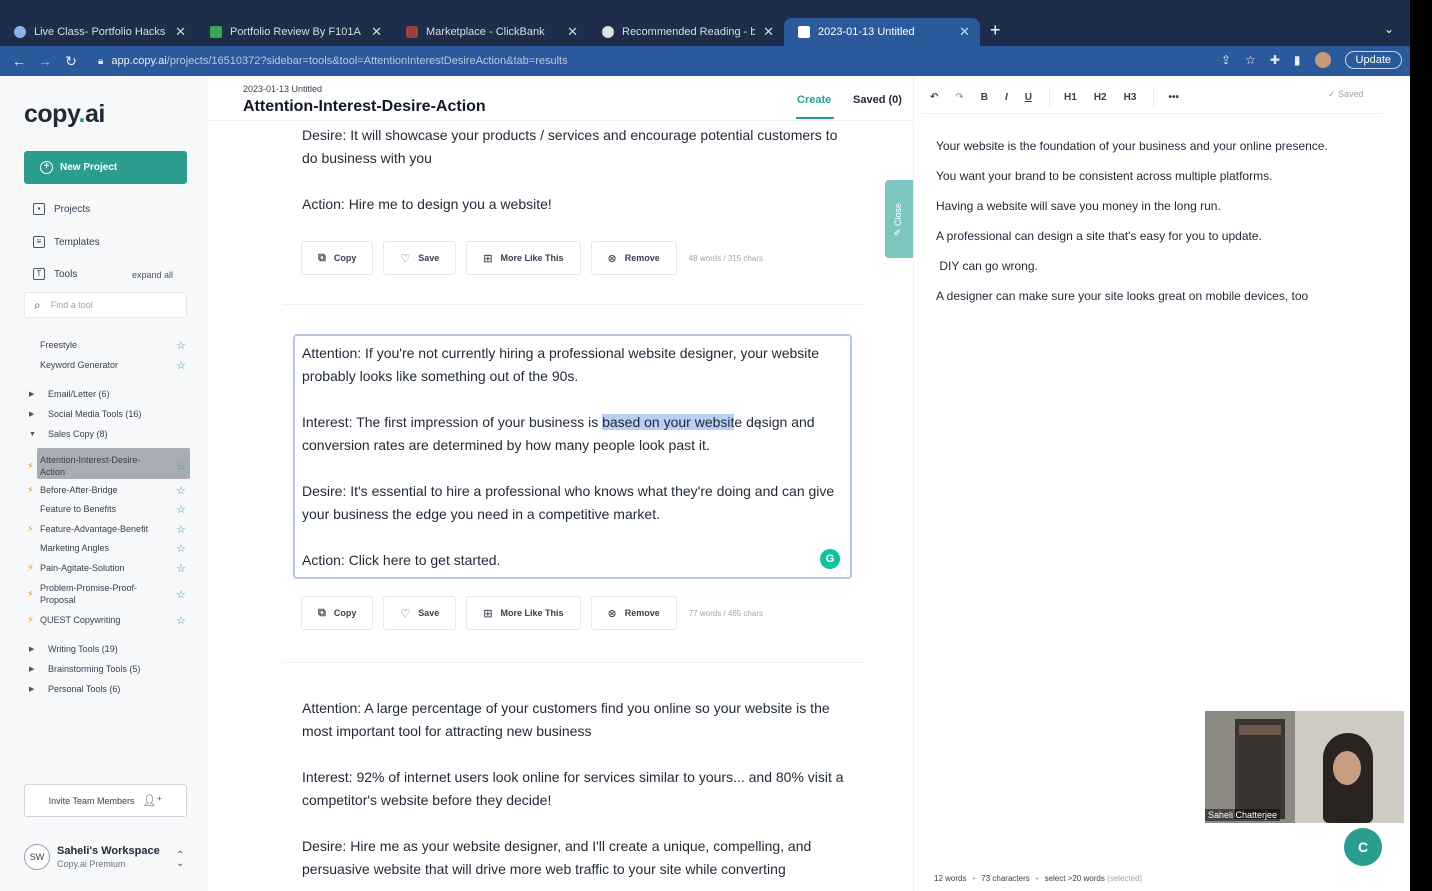 The width and height of the screenshot is (1432, 891). What do you see at coordinates (152, 275) in the screenshot?
I see `expand-all-link: expand all` at bounding box center [152, 275].